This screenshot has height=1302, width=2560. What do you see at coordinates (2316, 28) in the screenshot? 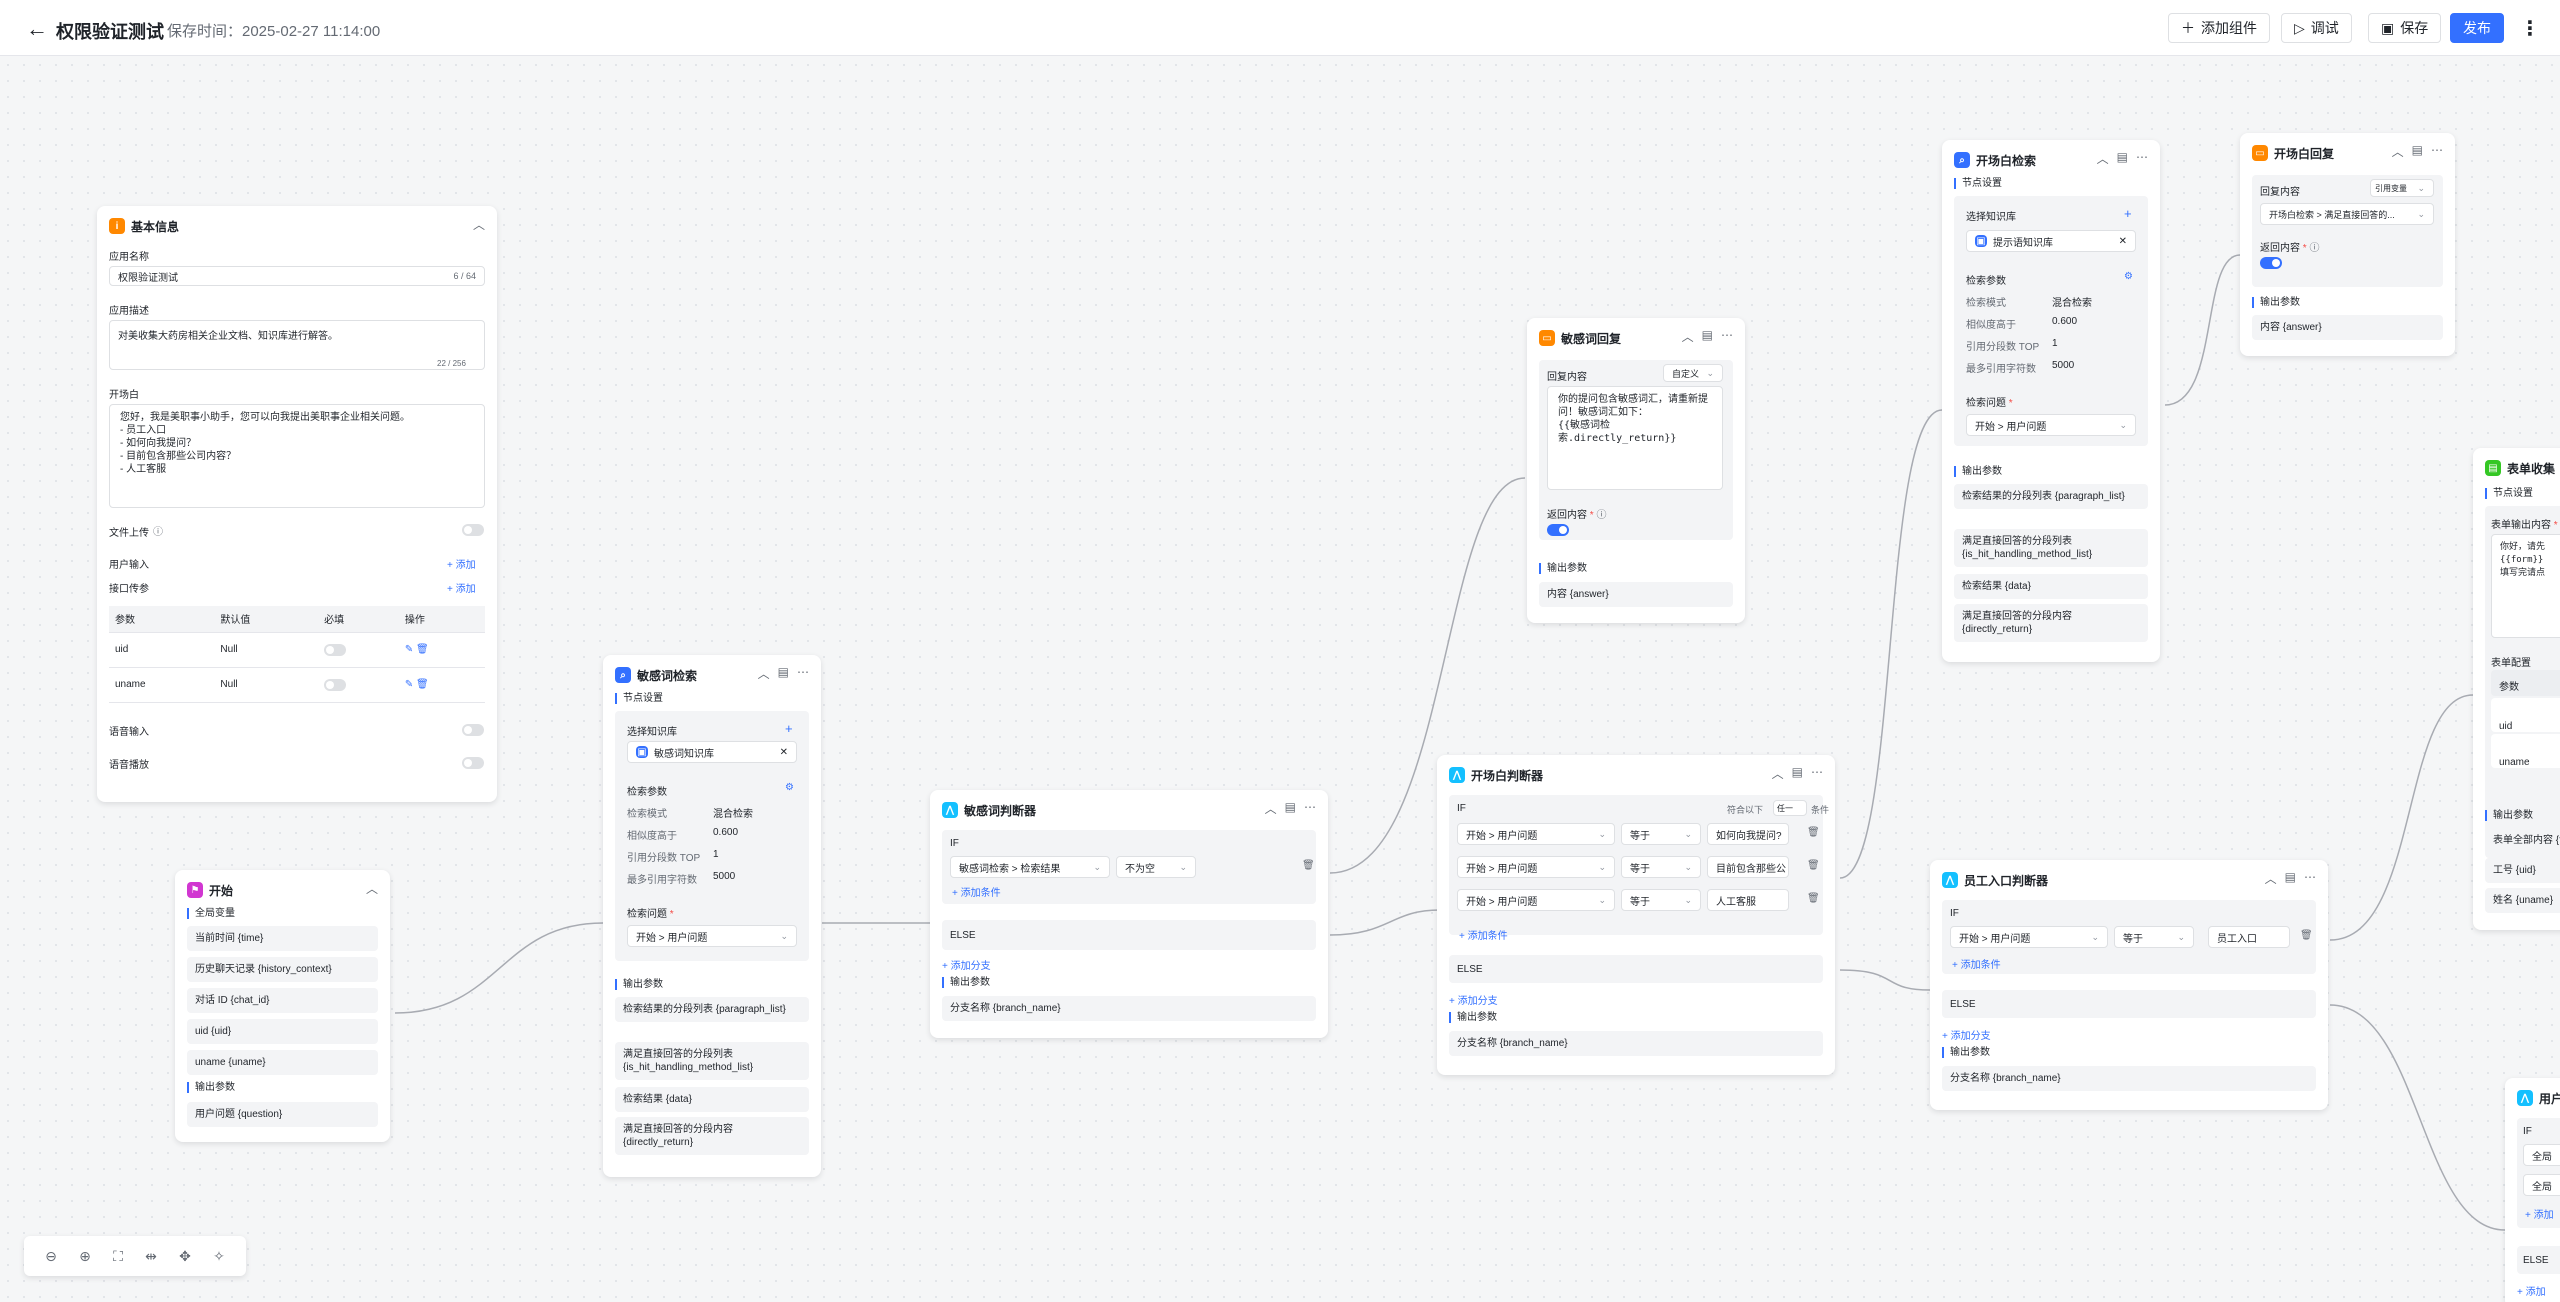
I see `debug-button: ▷ 调试` at bounding box center [2316, 28].